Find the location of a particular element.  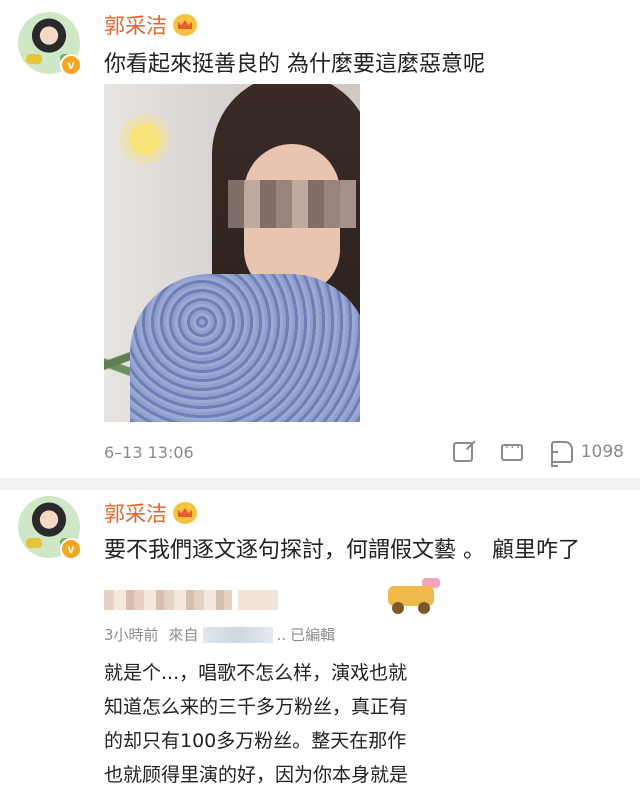

sun-sticker is located at coordinates (145, 139).